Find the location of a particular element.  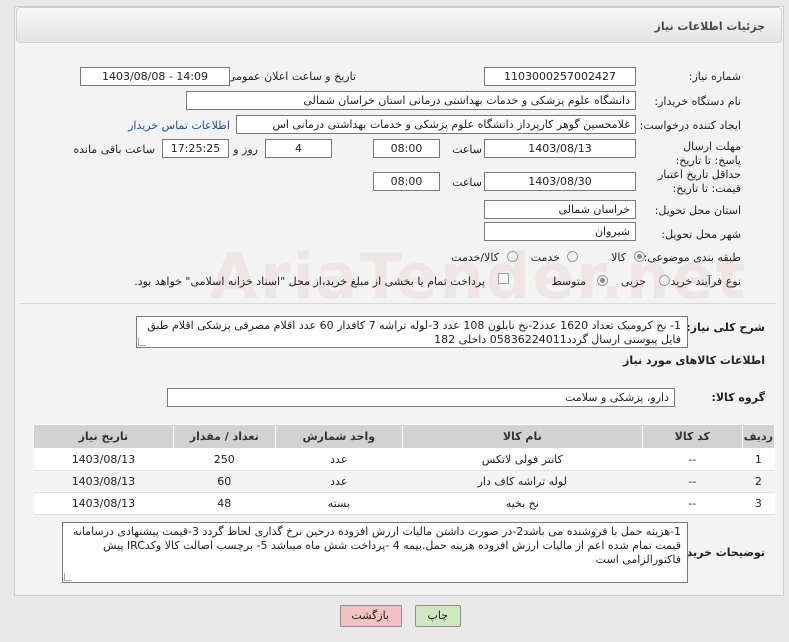

buyer-contact-link: اطلاعات تماس خریدار is located at coordinates (179, 125).